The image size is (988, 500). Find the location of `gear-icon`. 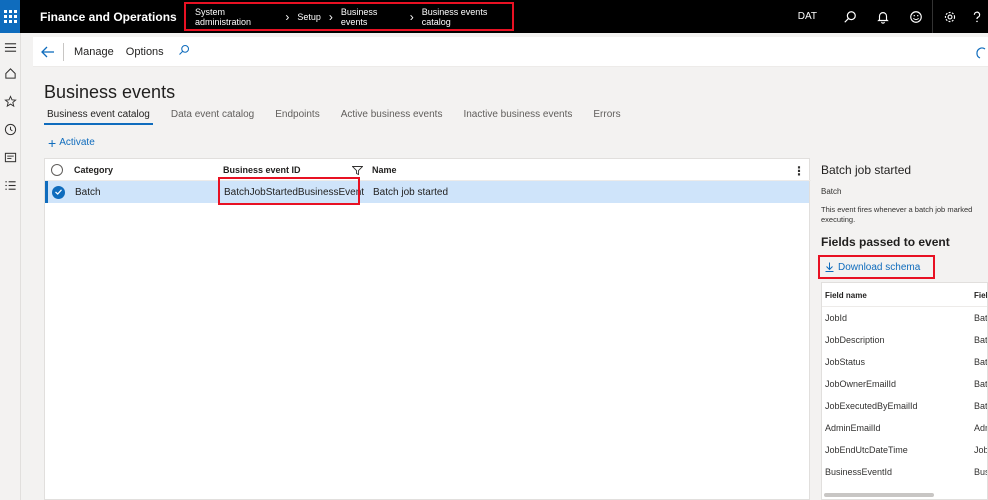

gear-icon is located at coordinates (949, 16).